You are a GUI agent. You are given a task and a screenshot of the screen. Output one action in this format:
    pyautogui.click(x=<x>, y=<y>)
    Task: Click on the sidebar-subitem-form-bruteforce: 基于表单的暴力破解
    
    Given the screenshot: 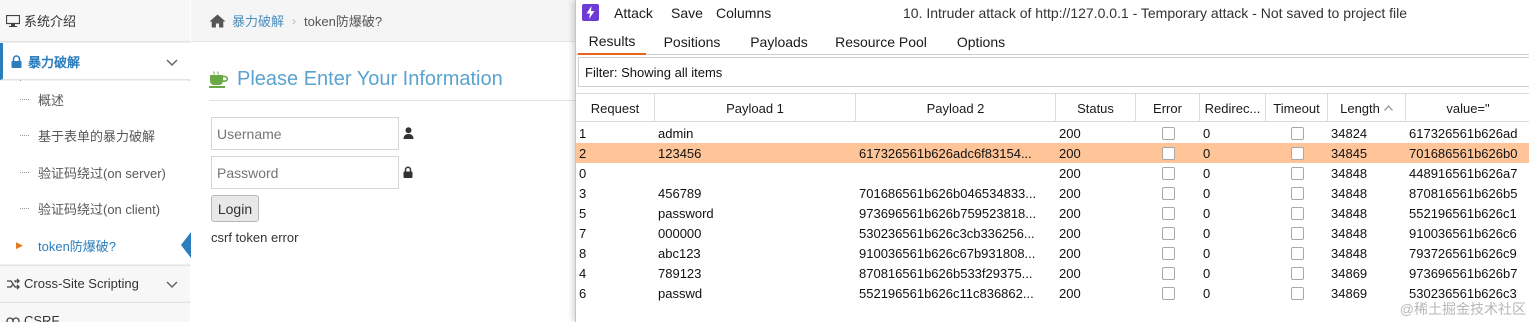 What is the action you would take?
    pyautogui.click(x=95, y=135)
    